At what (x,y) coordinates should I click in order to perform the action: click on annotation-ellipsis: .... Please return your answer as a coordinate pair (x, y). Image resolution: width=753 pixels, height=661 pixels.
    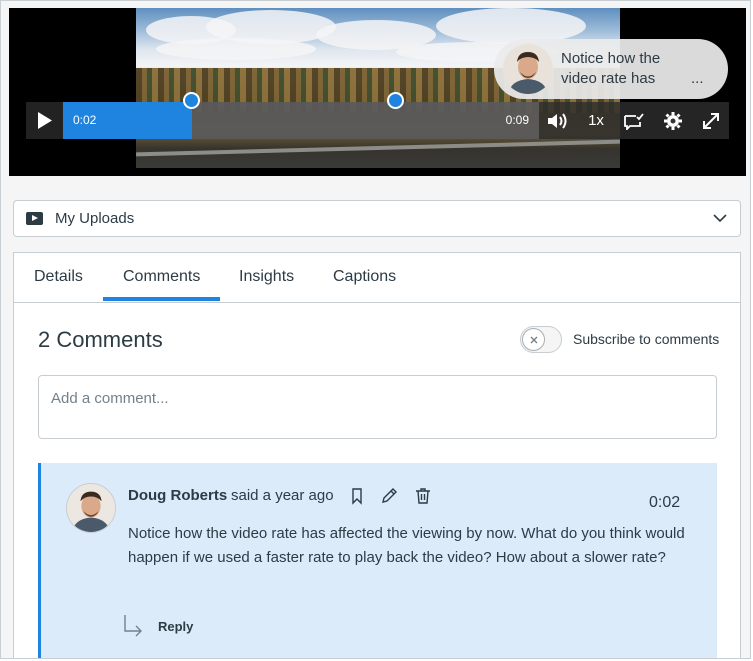
    Looking at the image, I should click on (697, 78).